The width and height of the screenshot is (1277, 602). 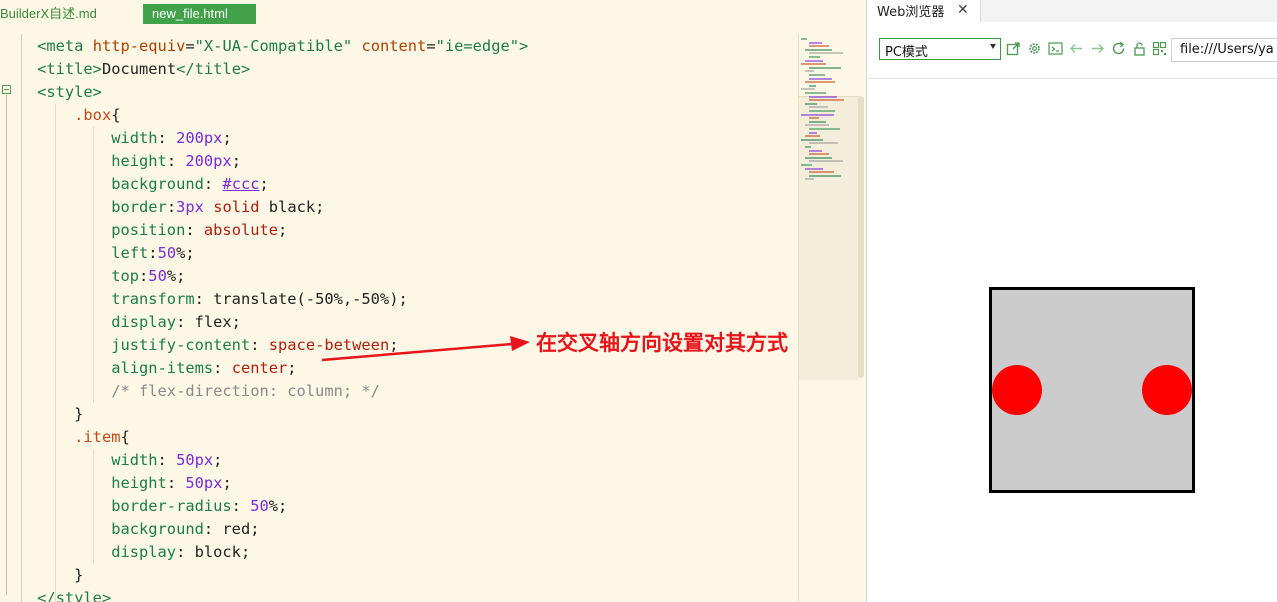 What do you see at coordinates (97, 437) in the screenshot?
I see `code-token: .item` at bounding box center [97, 437].